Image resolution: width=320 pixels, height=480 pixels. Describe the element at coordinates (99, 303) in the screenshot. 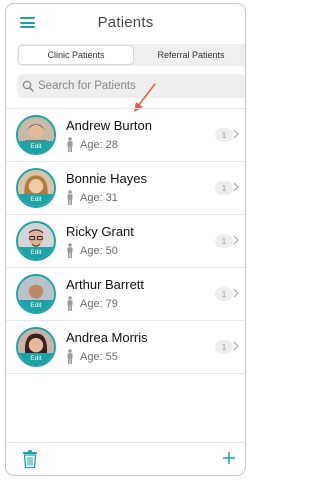

I see `age-label: Age: 79` at that location.